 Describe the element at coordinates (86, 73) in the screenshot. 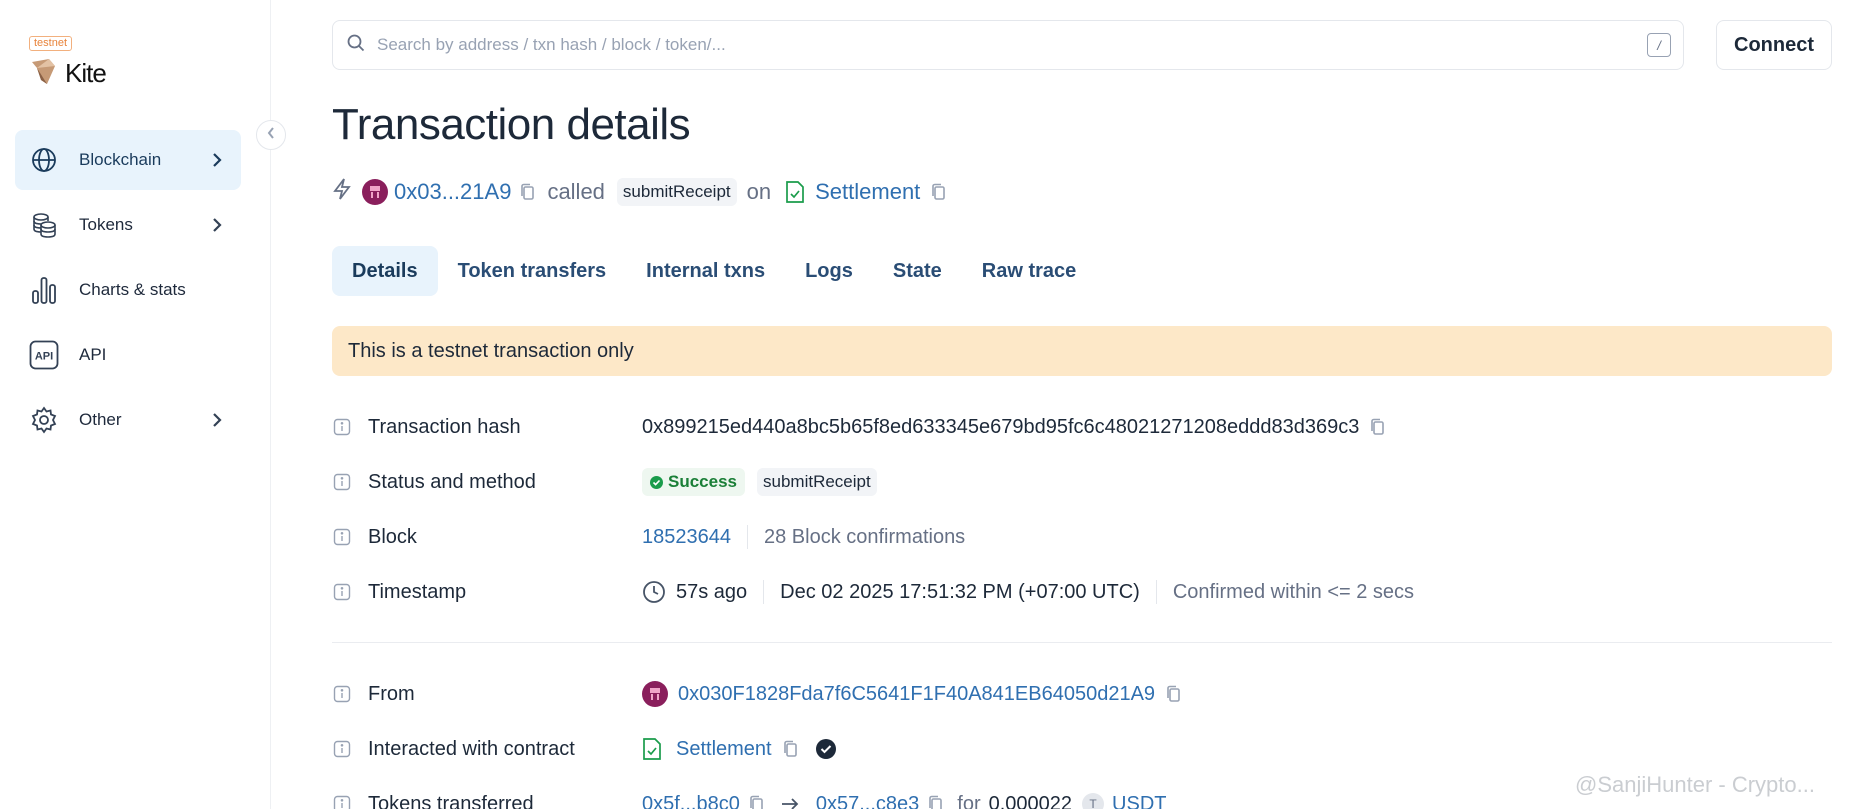

I see `brand-name: Kite` at that location.